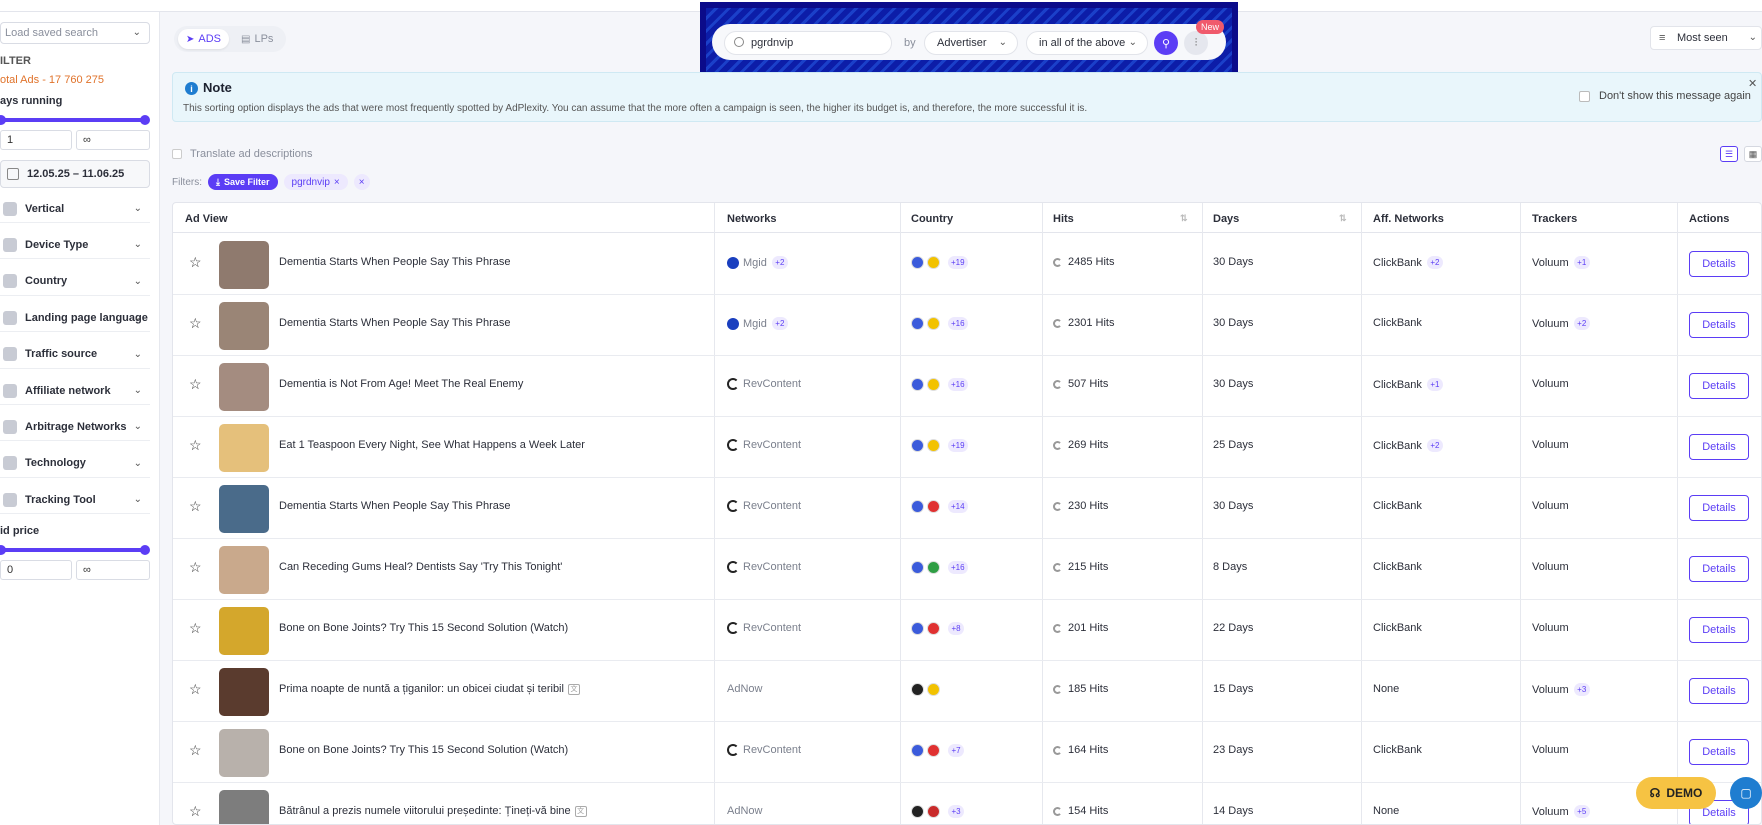 This screenshot has width=1762, height=825. I want to click on grid-view-icon: ▦, so click(1753, 154).